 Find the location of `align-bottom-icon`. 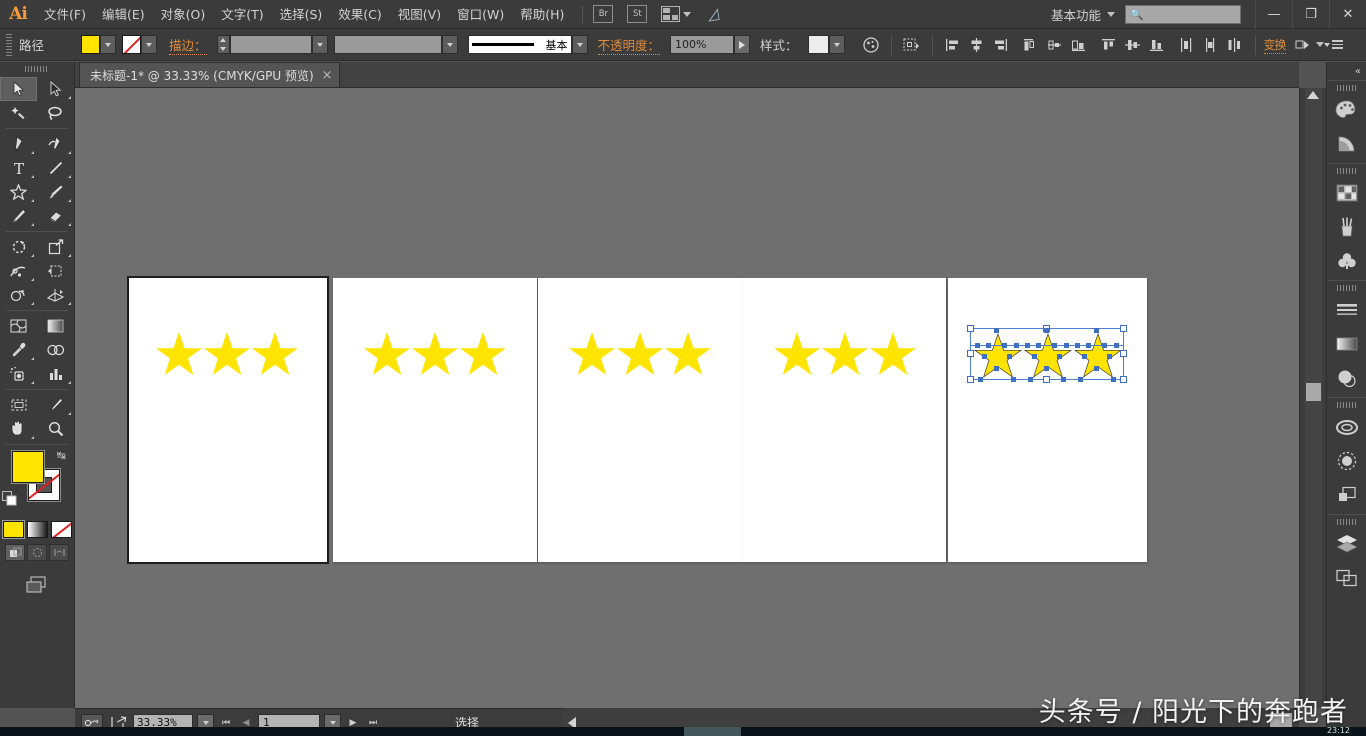

align-bottom-icon is located at coordinates (1157, 45).